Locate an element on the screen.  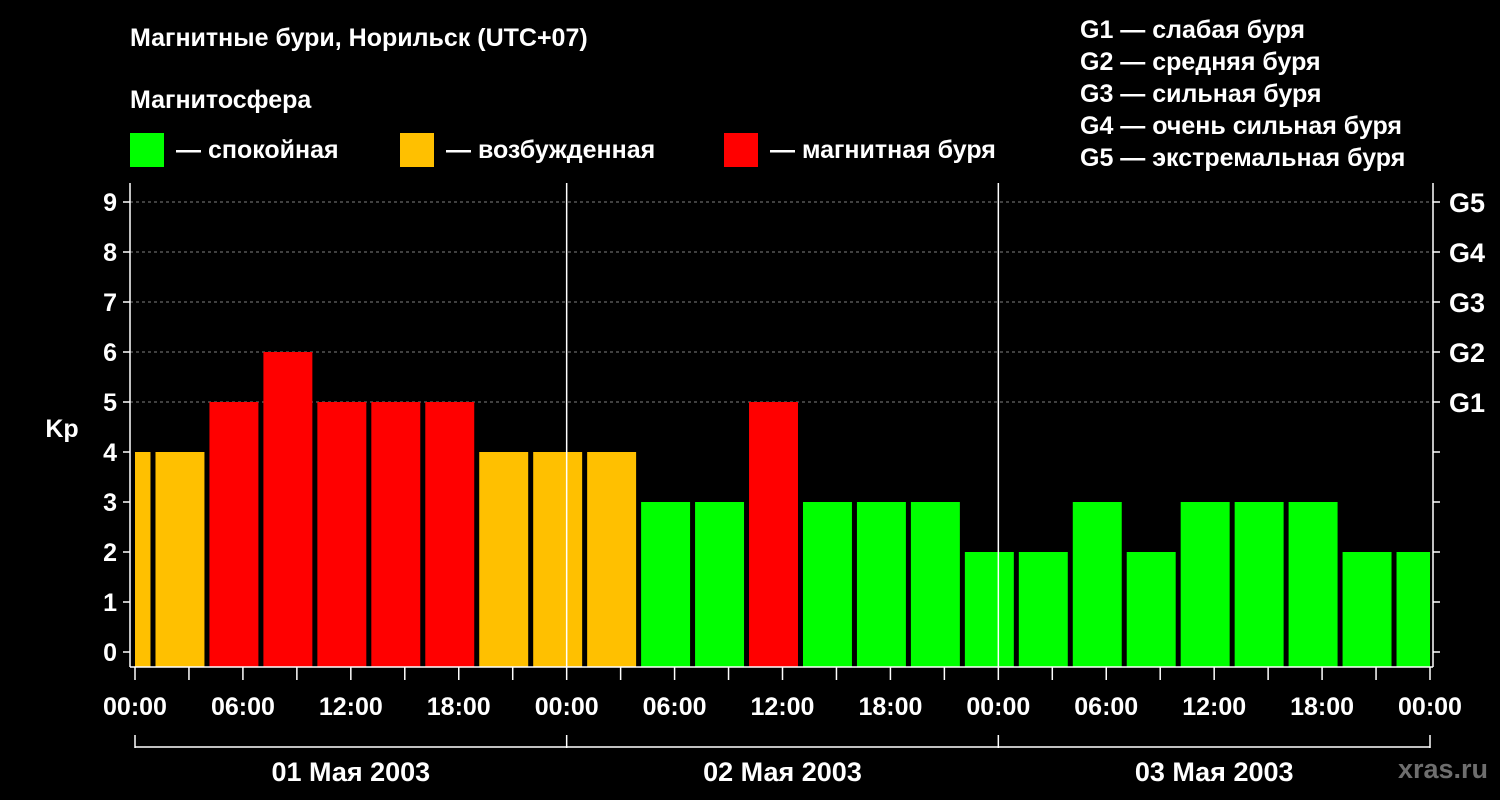
day-label: 03 Мая 2003 is located at coordinates (1214, 772).